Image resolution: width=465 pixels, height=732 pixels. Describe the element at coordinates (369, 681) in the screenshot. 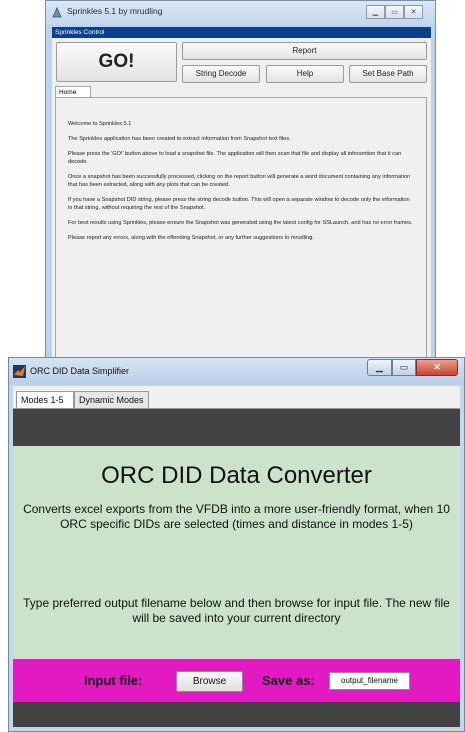

I see `output-filename-field: output_filename` at that location.